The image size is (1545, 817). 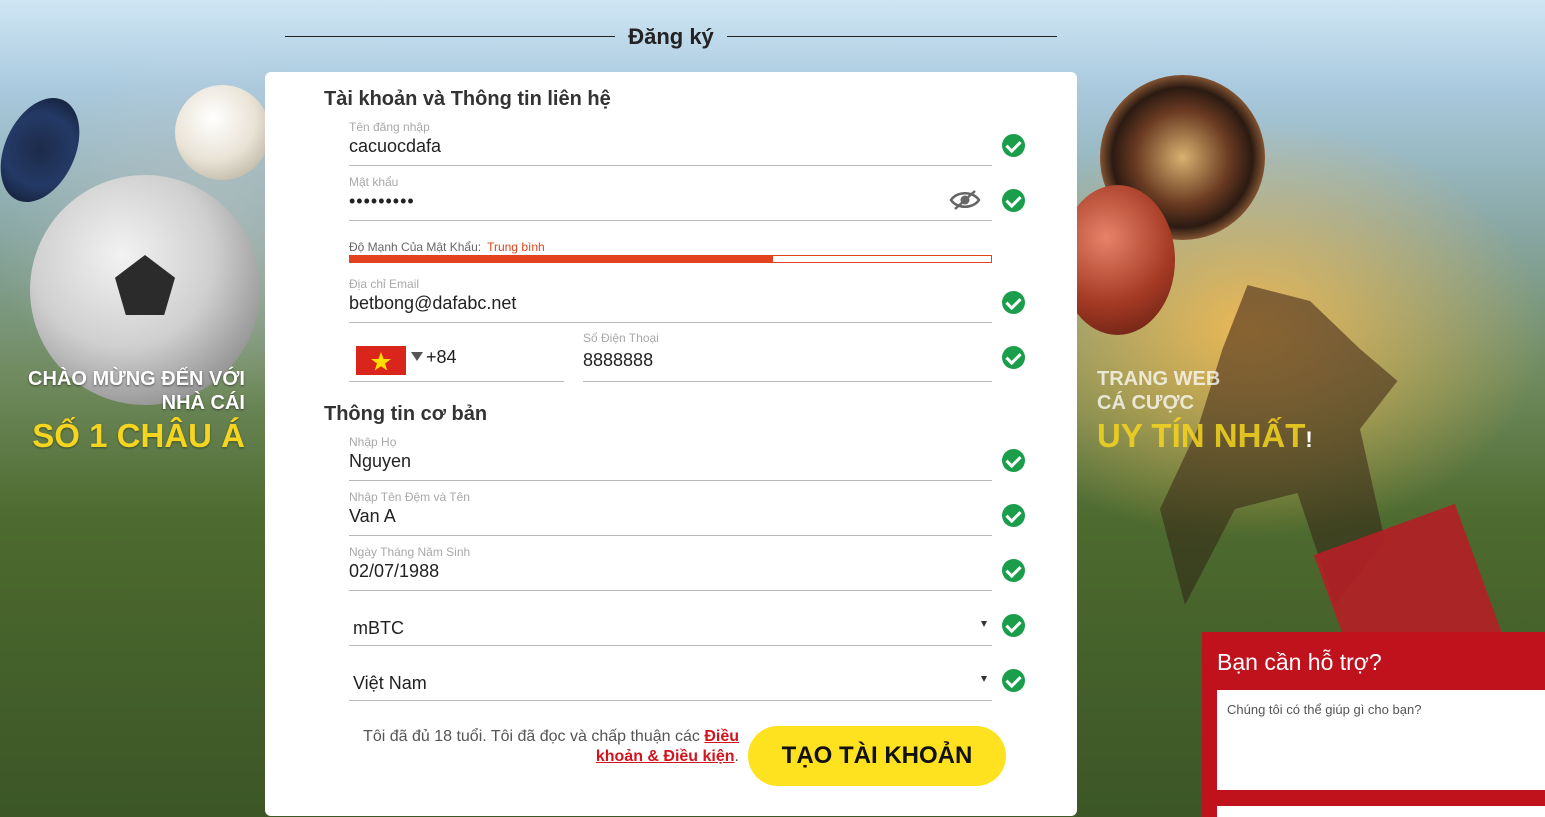 What do you see at coordinates (1013, 515) in the screenshot?
I see `first-name-valid-check-icon` at bounding box center [1013, 515].